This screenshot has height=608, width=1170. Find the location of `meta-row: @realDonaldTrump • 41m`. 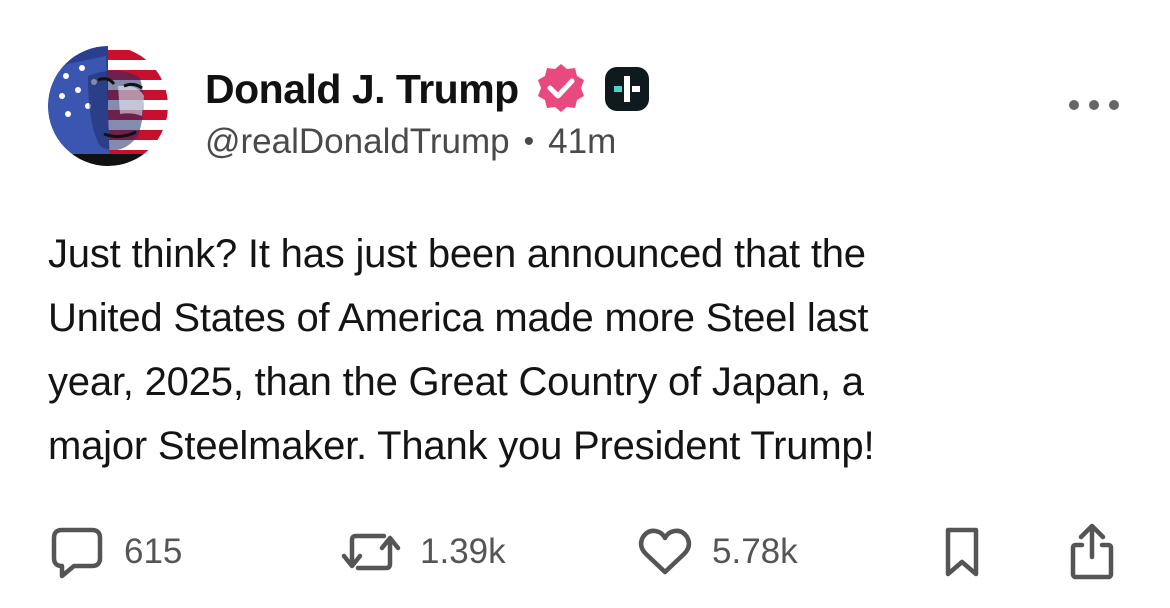

meta-row: @realDonaldTrump • 41m is located at coordinates (565, 142).